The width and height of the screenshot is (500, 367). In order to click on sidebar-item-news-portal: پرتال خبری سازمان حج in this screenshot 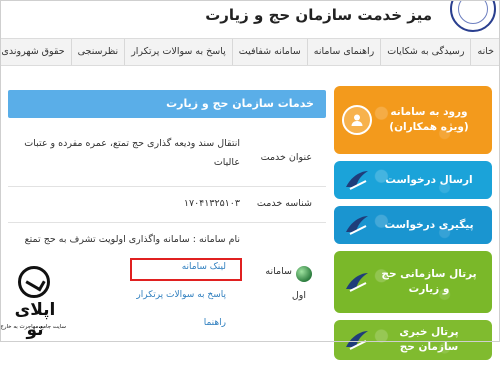, I will do `click(413, 340)`.